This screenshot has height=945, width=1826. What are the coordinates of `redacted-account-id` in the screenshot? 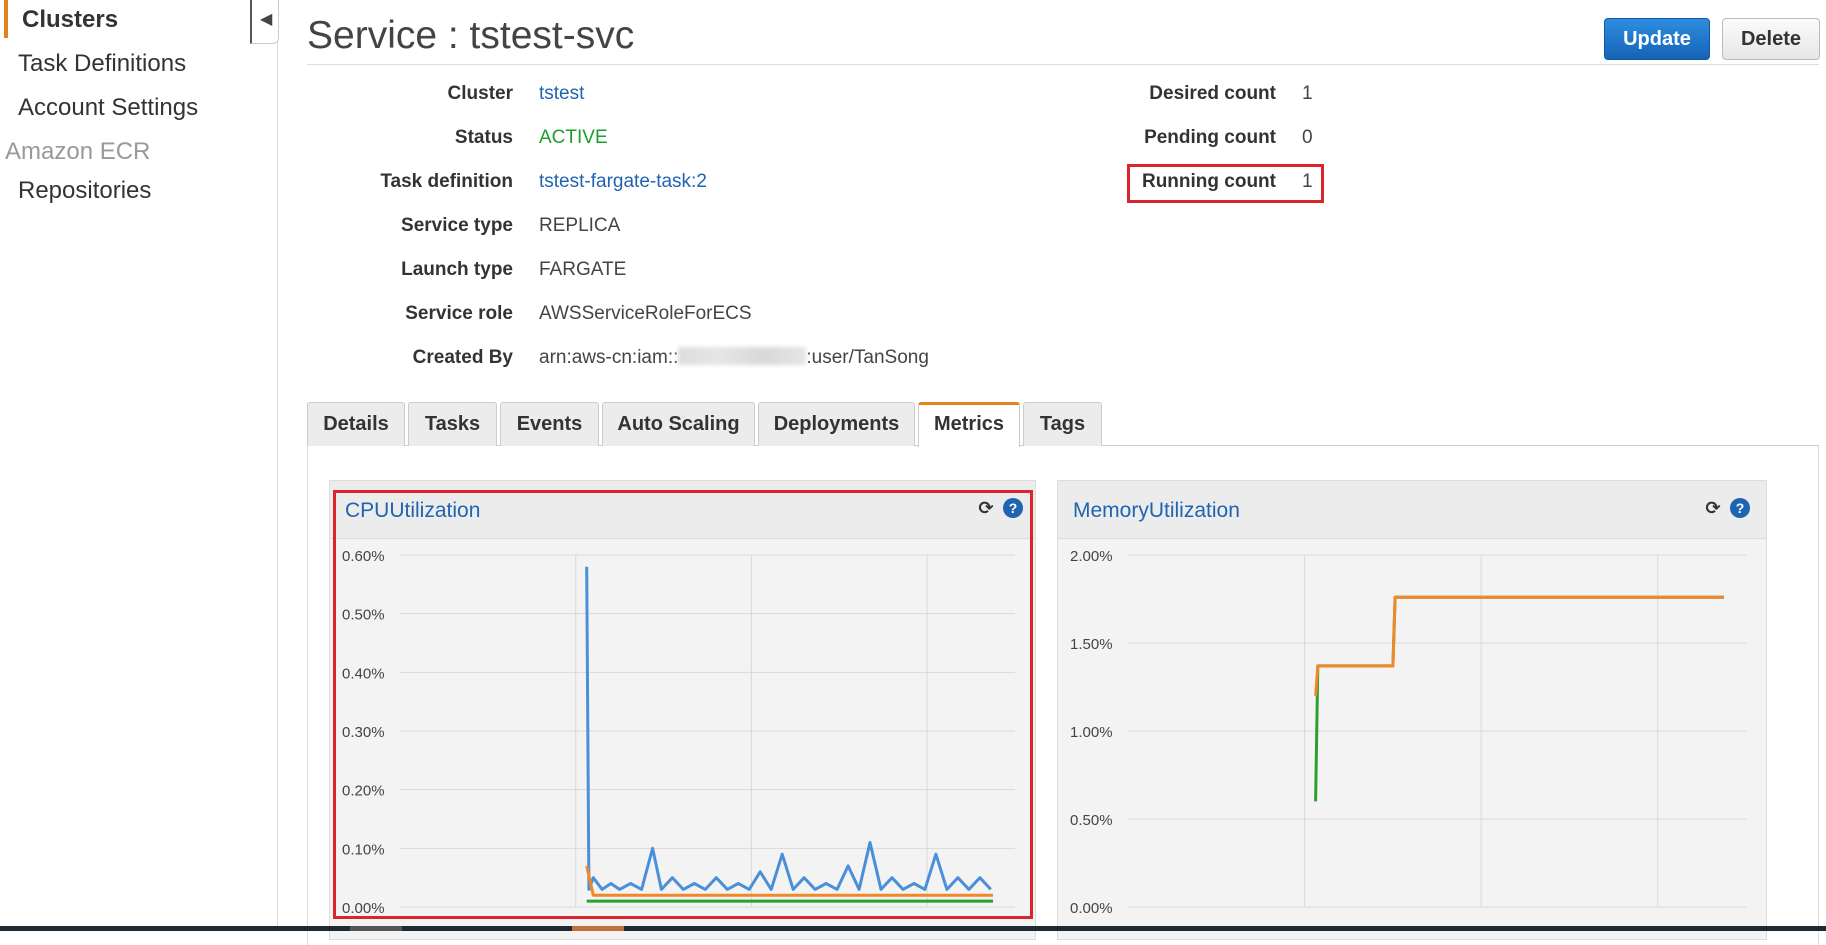 It's located at (742, 356).